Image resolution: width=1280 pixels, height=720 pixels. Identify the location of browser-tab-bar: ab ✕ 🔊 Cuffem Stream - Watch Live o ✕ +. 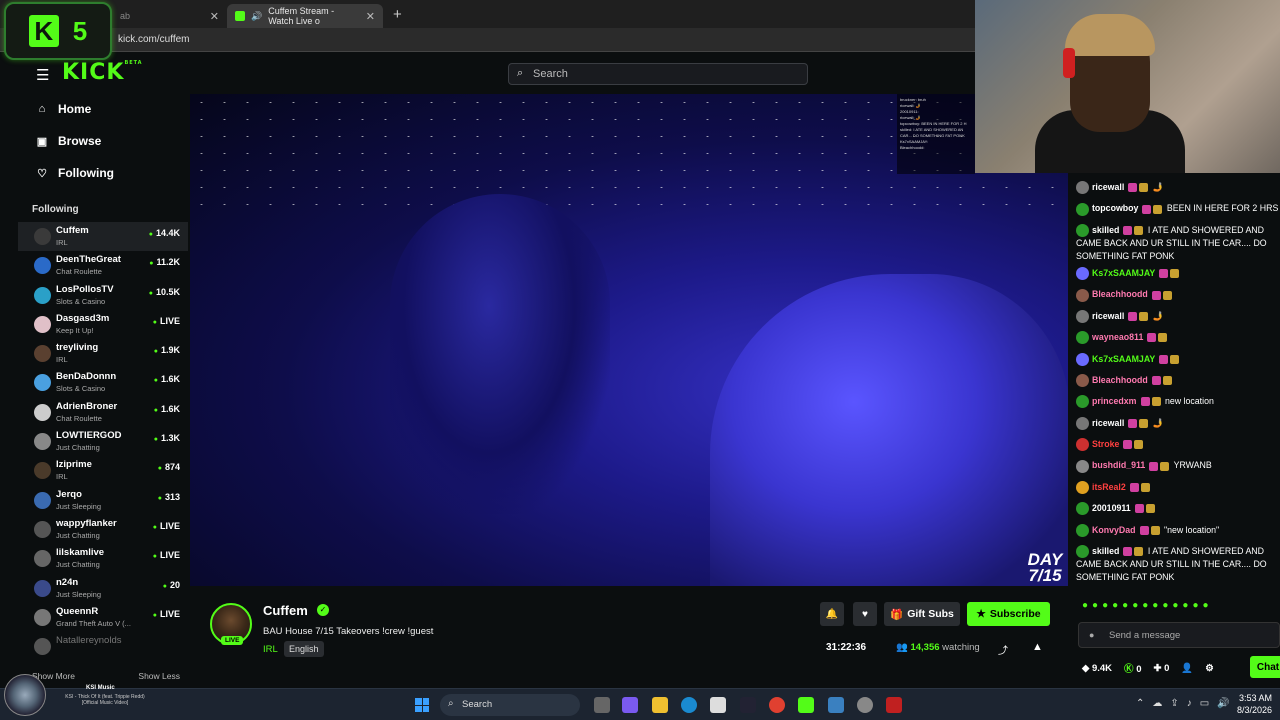
(487, 14).